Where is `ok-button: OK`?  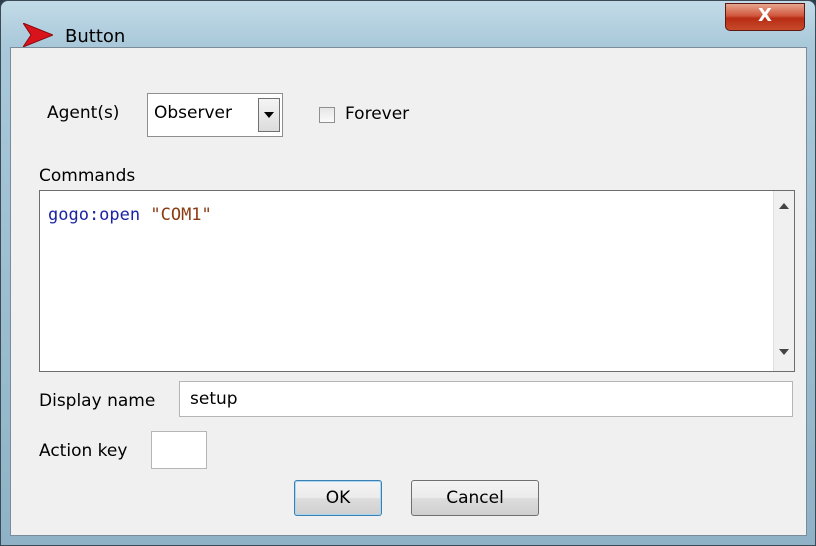
ok-button: OK is located at coordinates (338, 498).